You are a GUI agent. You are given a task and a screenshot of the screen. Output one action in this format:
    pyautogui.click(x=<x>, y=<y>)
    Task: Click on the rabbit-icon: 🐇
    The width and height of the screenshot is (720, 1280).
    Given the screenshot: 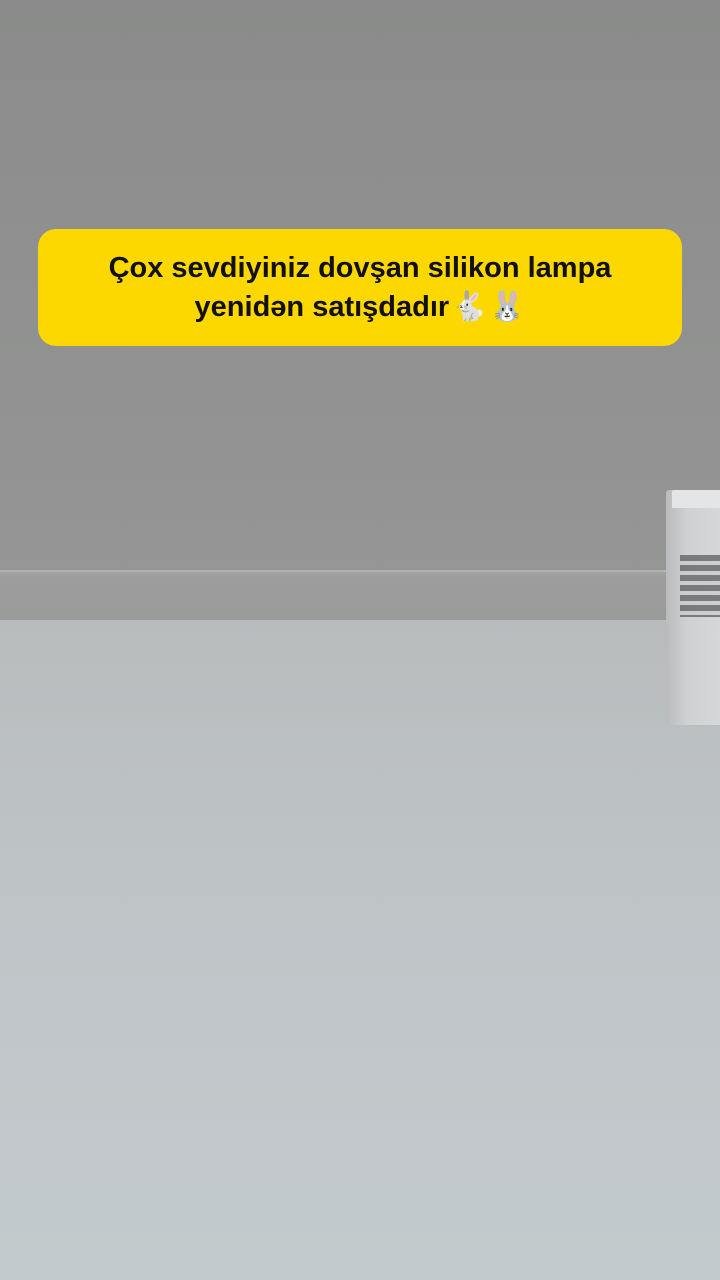 What is the action you would take?
    pyautogui.click(x=469, y=306)
    